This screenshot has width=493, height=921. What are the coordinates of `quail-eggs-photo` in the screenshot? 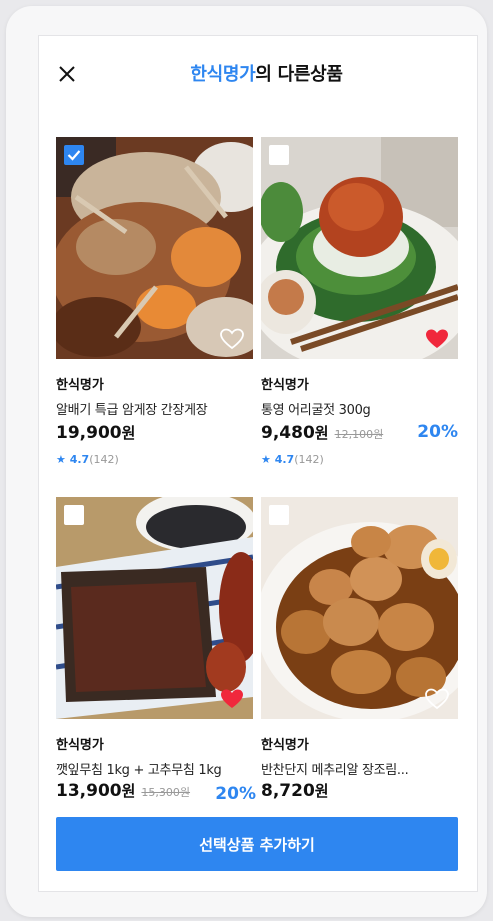 It's located at (359, 608).